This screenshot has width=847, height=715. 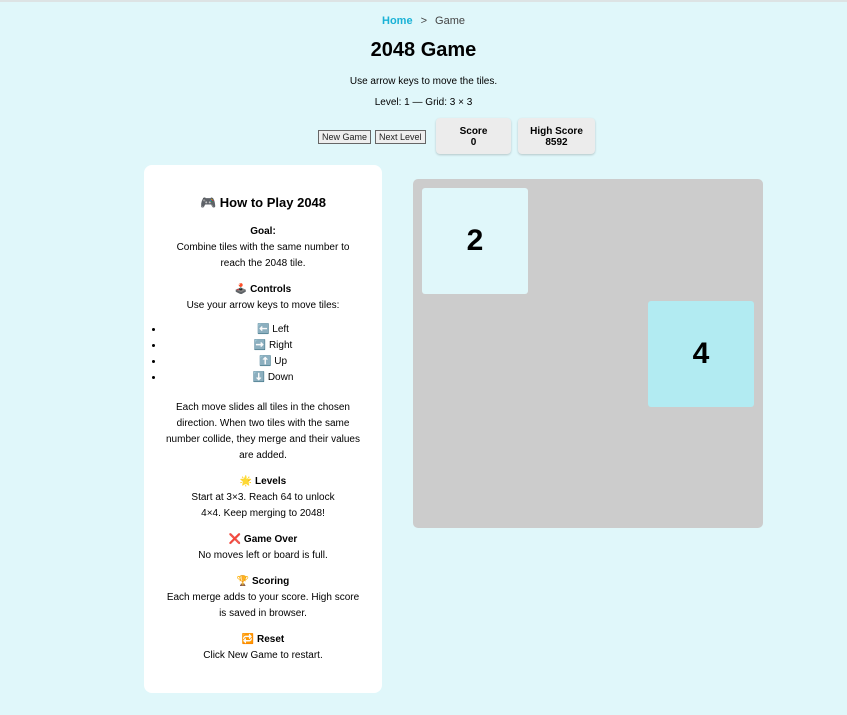 What do you see at coordinates (400, 137) in the screenshot?
I see `next-level-button: Next Level` at bounding box center [400, 137].